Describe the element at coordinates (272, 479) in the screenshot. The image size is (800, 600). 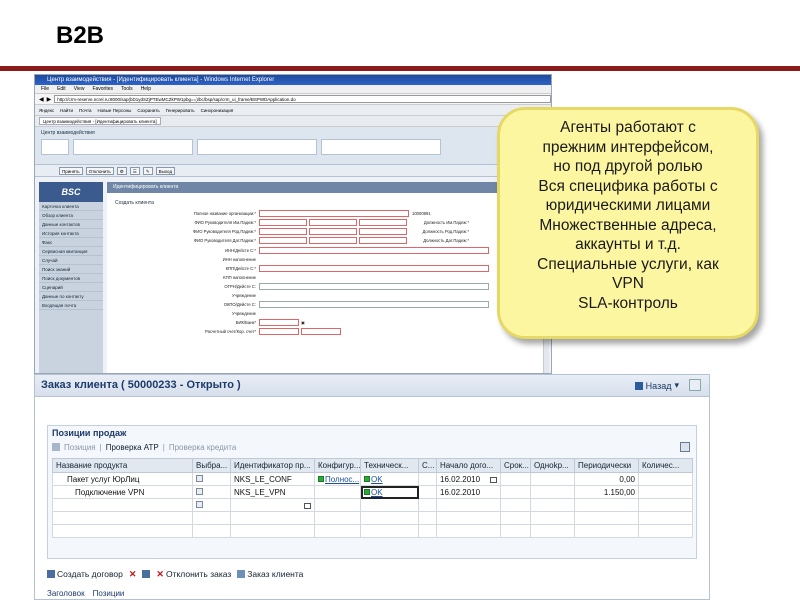
I see `product-id-cell: NKS_LE_CONF` at that location.